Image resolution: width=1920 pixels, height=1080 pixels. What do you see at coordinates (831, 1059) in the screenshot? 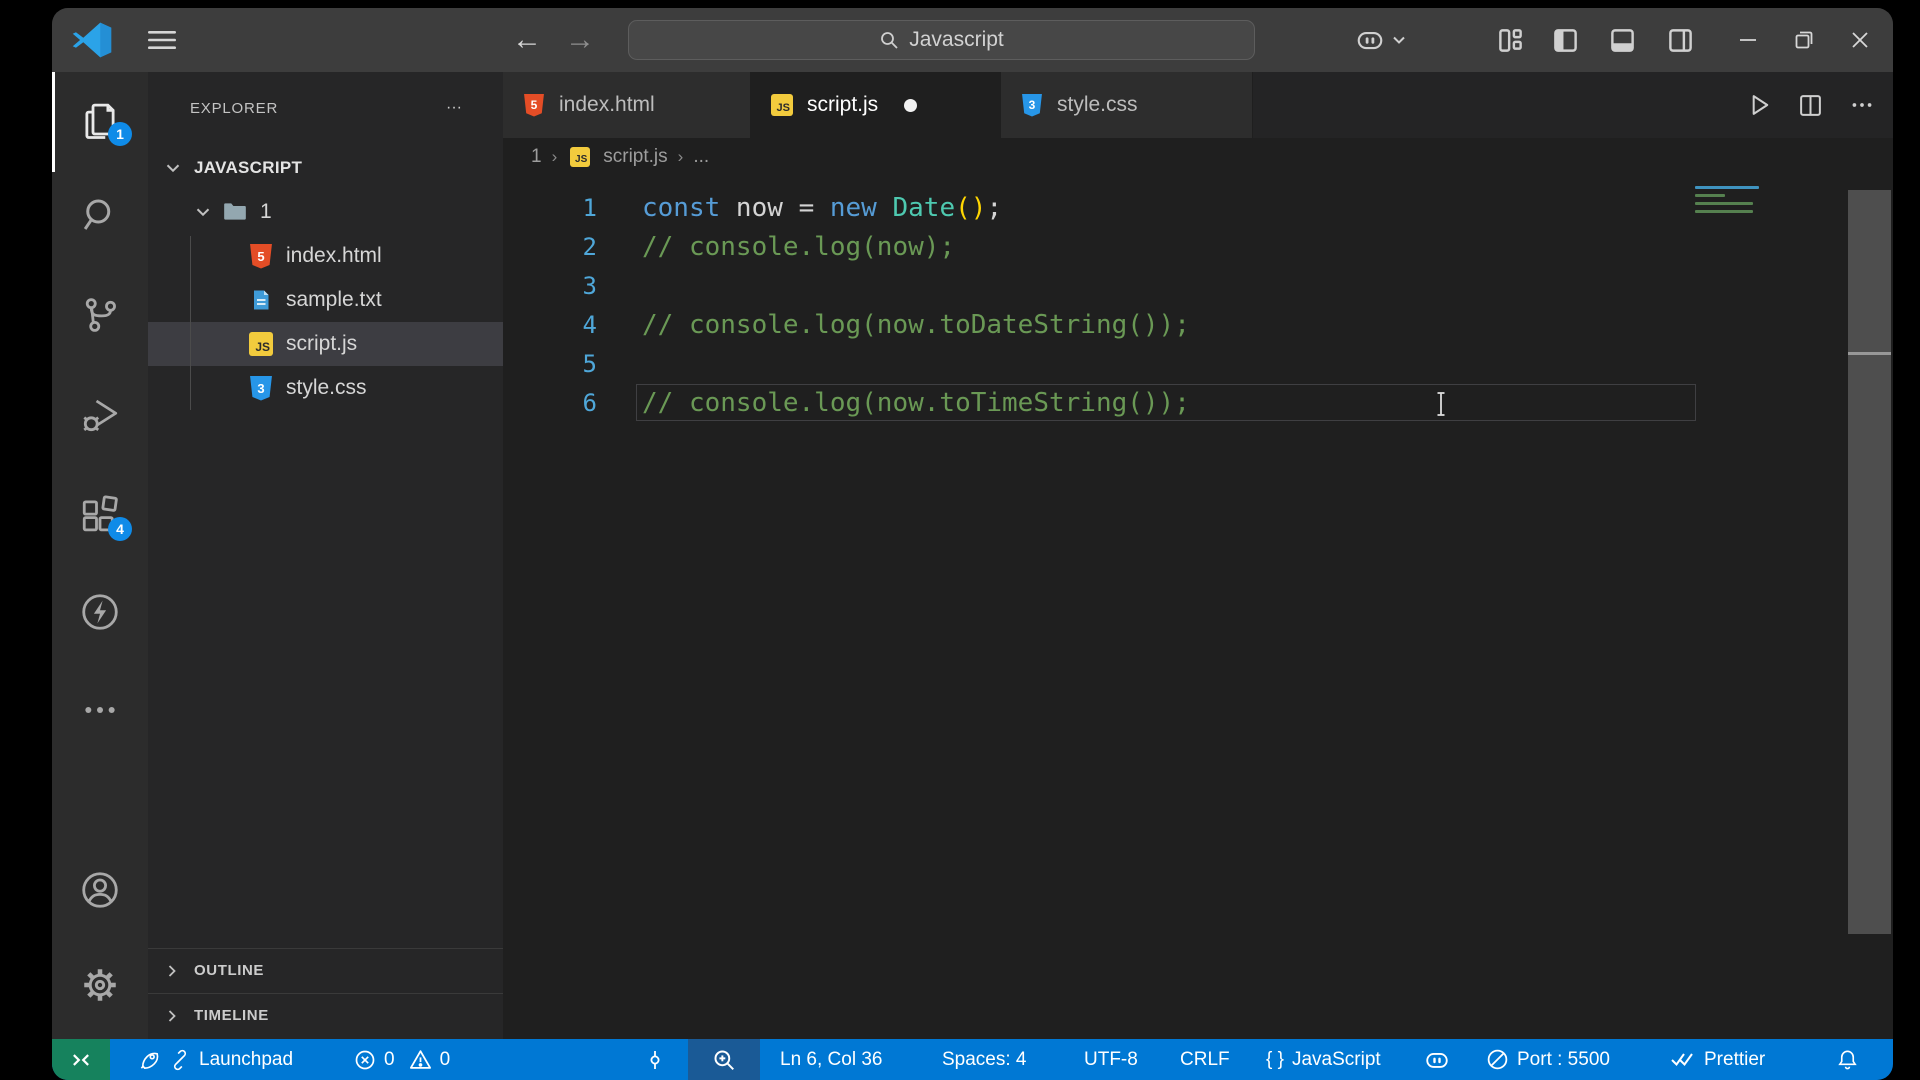
I see `cursor-position-item: Ln 6, Col 36` at bounding box center [831, 1059].